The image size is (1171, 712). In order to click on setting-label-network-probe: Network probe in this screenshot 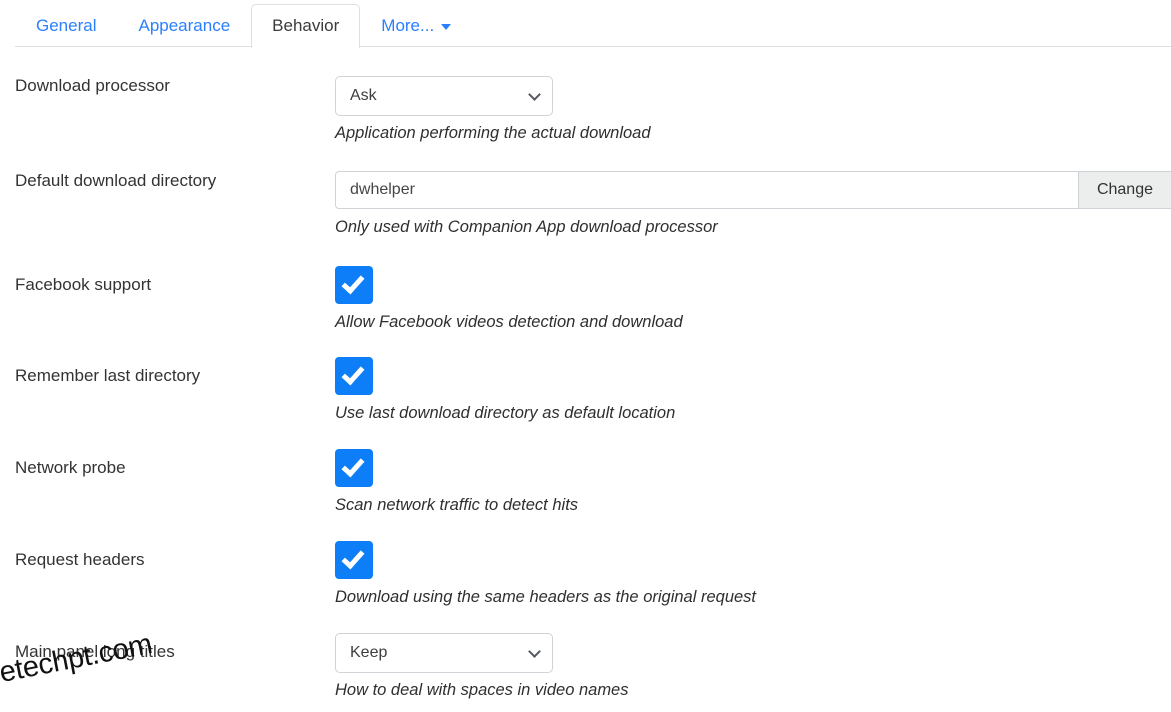, I will do `click(70, 468)`.